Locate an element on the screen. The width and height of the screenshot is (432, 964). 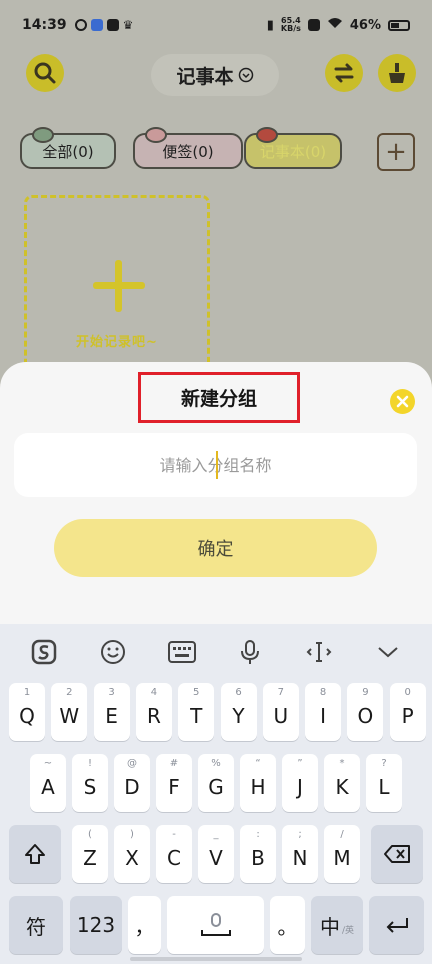
letter-key-w: 2W is located at coordinates (69, 712).